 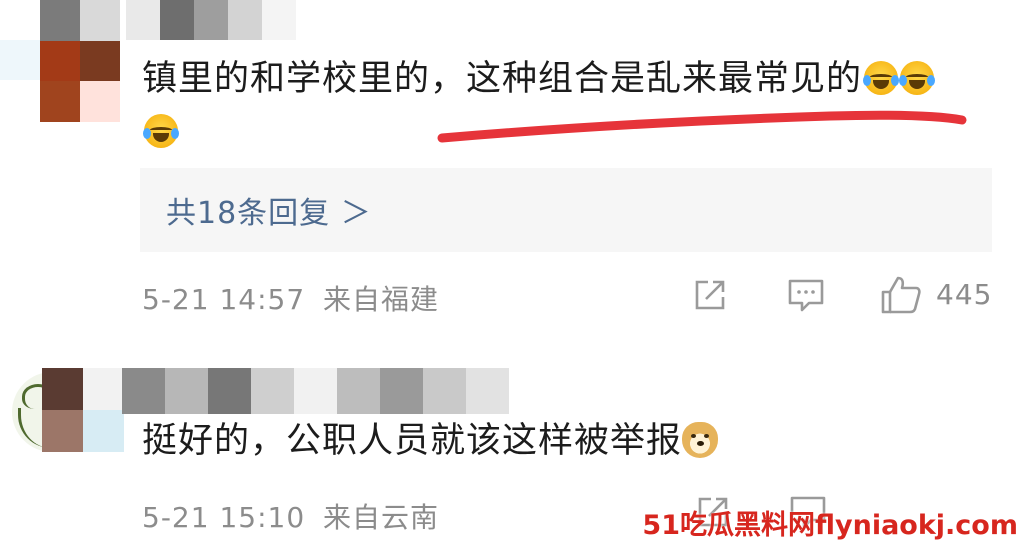 I want to click on comment-body: 镇里的和学校里的，这种组合是乱来最常见的, so click(x=502, y=79).